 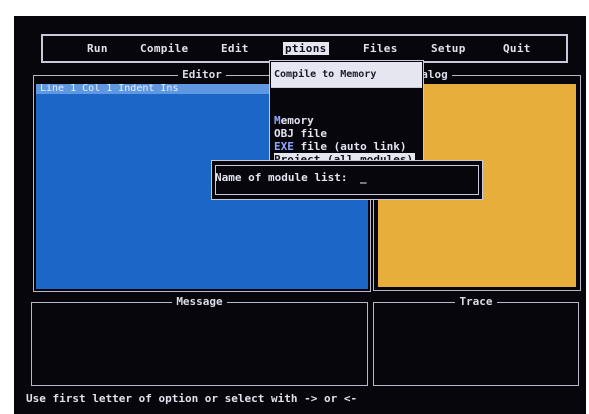 What do you see at coordinates (294, 120) in the screenshot?
I see `option-memory: Memory` at bounding box center [294, 120].